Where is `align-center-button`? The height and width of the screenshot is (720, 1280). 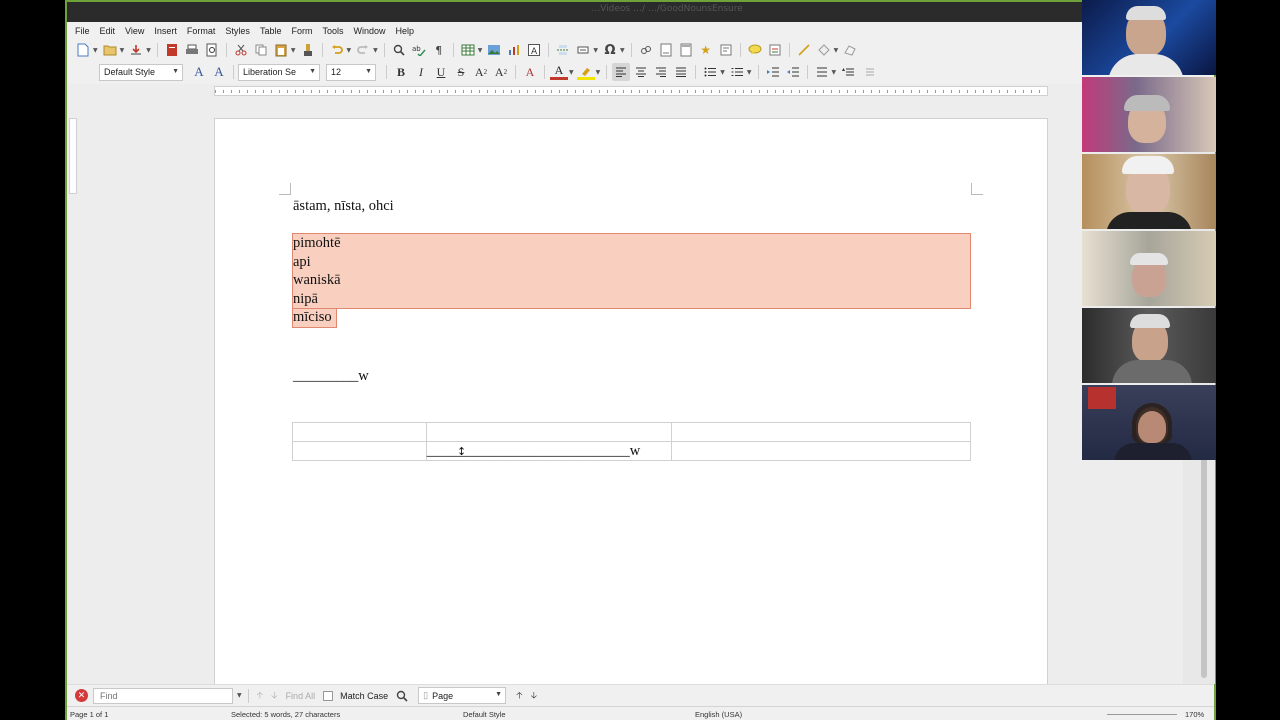 align-center-button is located at coordinates (641, 72).